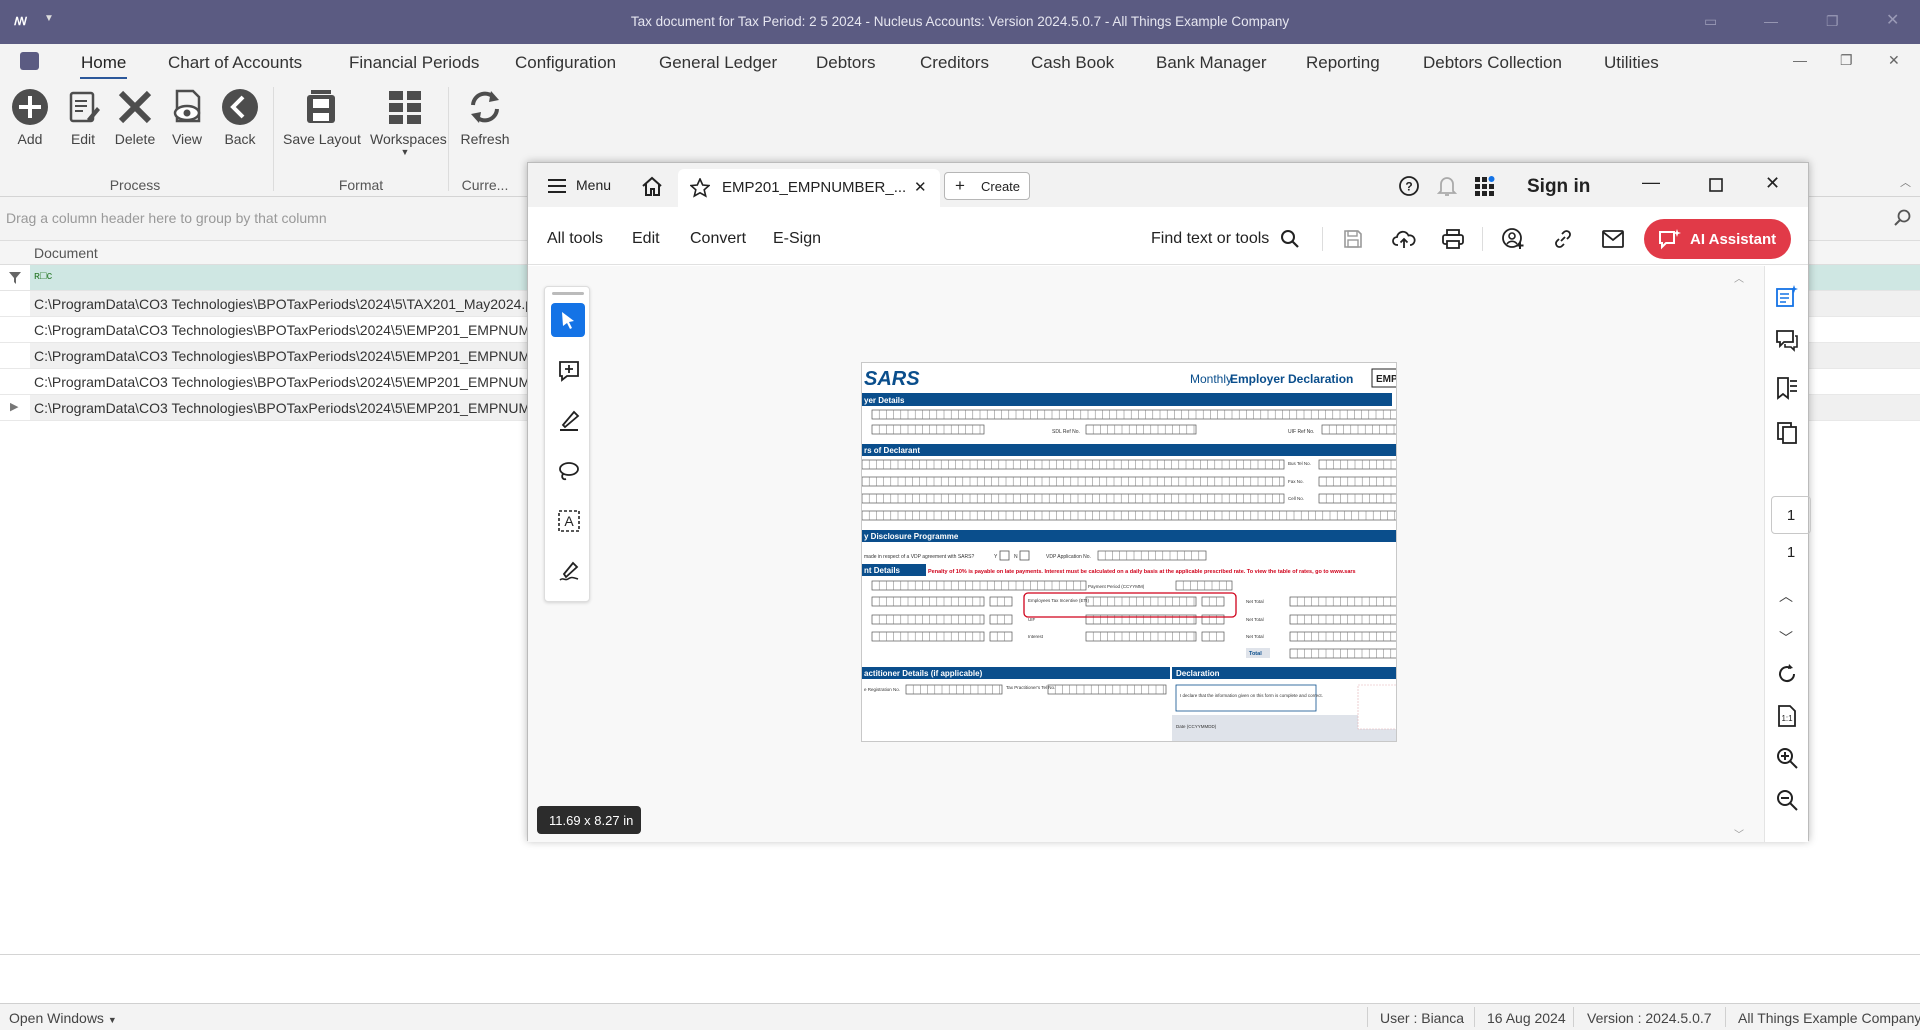  What do you see at coordinates (568, 370) in the screenshot?
I see `add-comment-tool-button` at bounding box center [568, 370].